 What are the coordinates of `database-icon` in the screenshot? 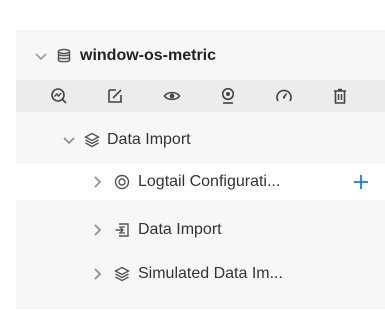 It's located at (64, 56).